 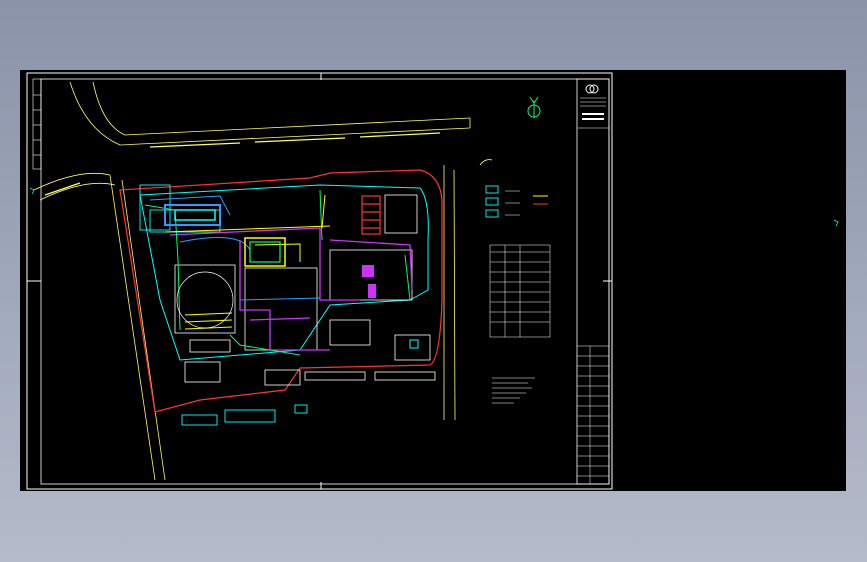 I want to click on equipment-room, so click(x=368, y=271).